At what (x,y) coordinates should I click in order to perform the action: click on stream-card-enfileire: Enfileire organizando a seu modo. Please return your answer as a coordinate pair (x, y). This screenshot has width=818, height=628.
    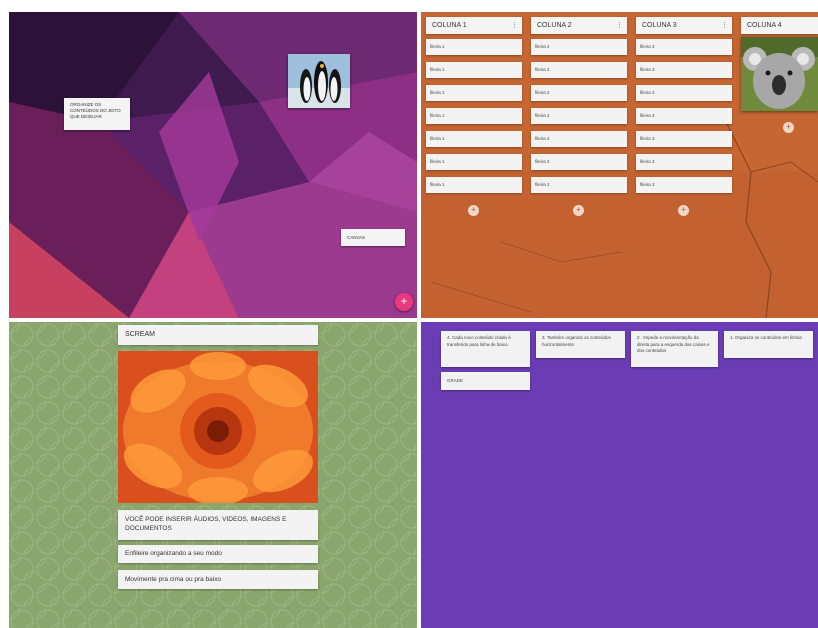
    Looking at the image, I should click on (218, 554).